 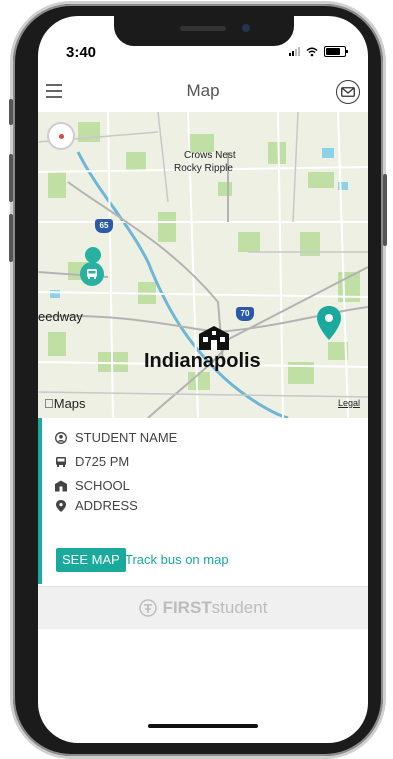 What do you see at coordinates (102, 485) in the screenshot?
I see `school-name: SCHOOL` at bounding box center [102, 485].